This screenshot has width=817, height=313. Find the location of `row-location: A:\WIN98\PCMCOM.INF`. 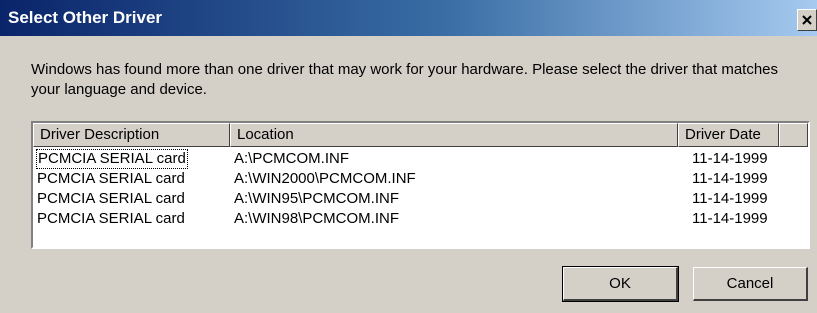

row-location: A:\WIN98\PCMCOM.INF is located at coordinates (317, 218).